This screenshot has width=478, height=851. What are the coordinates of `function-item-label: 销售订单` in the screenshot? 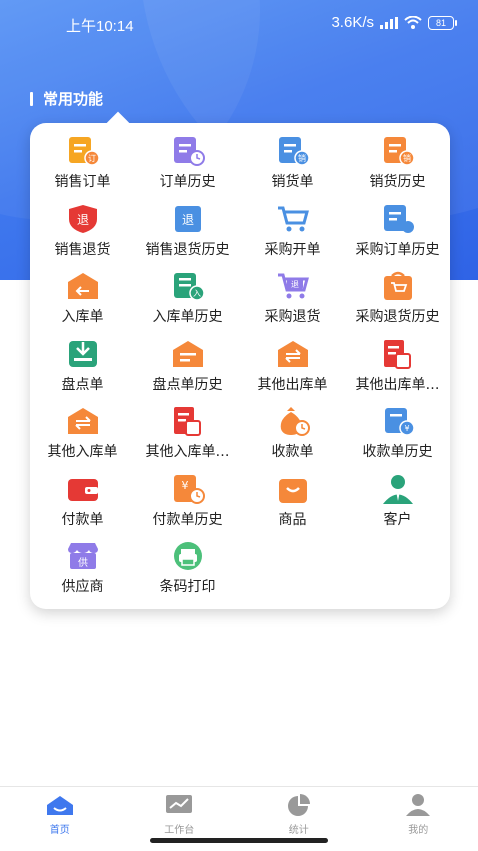 It's located at (82, 181).